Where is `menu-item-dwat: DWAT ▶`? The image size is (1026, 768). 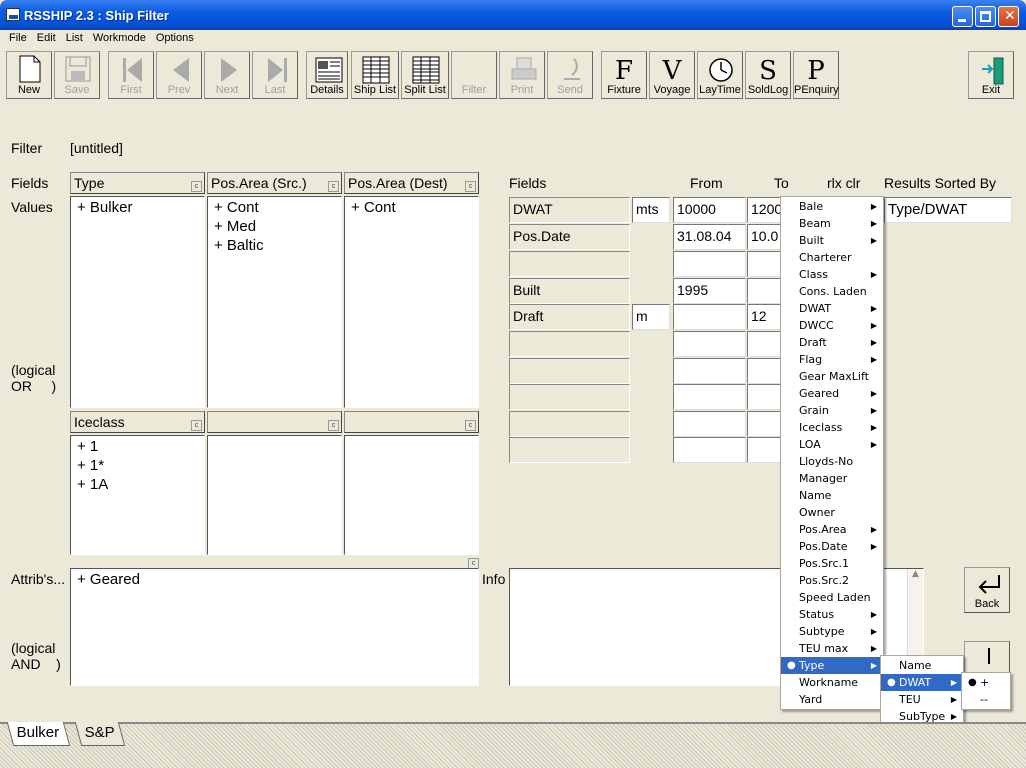 menu-item-dwat: DWAT ▶ is located at coordinates (832, 308).